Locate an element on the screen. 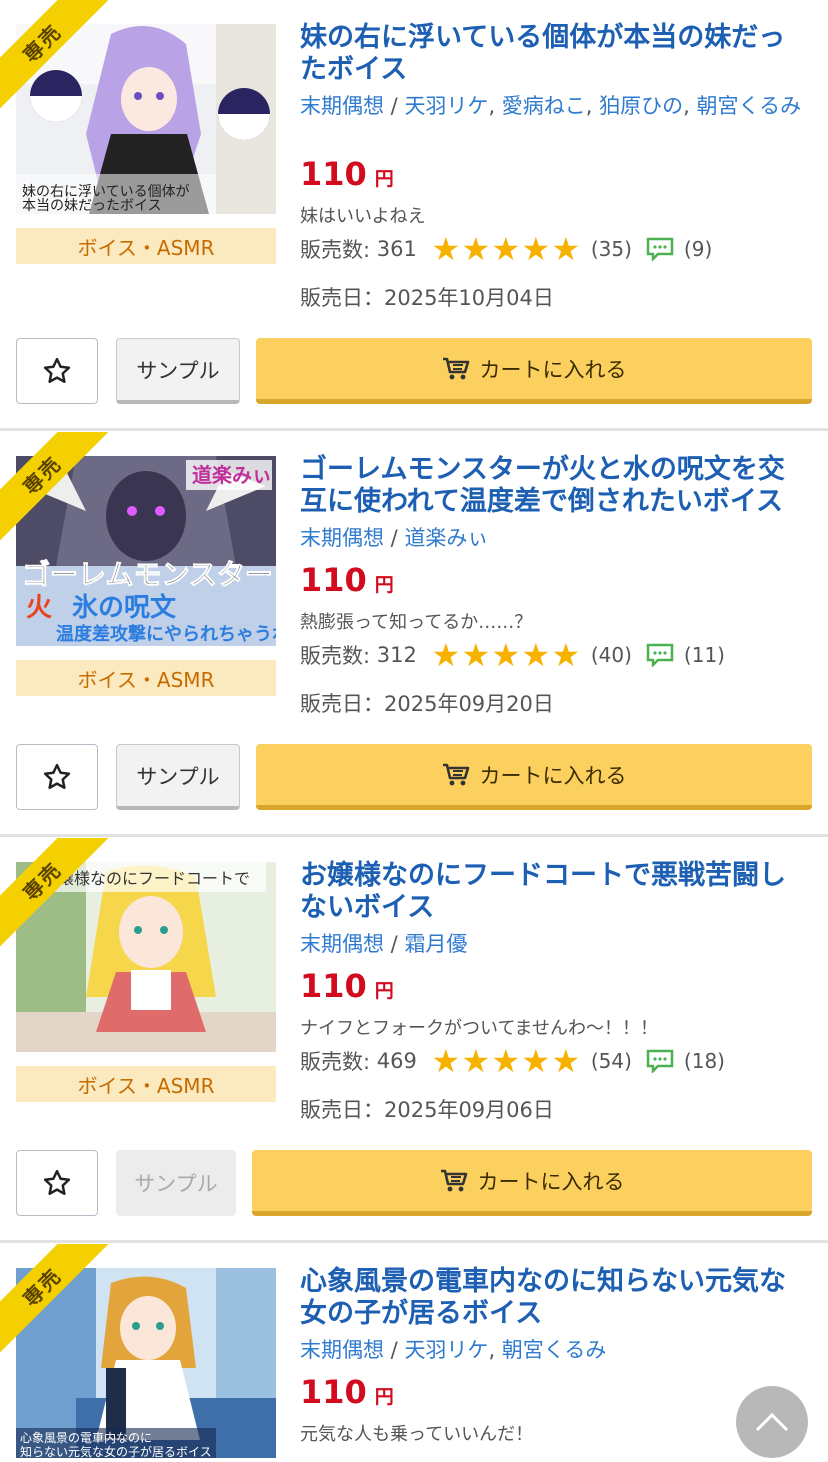 This screenshot has height=1462, width=828. product-title: ゴーレムモンスターが火と水の呪文を交互に使われて温度差で倒されたいボイス is located at coordinates (555, 486).